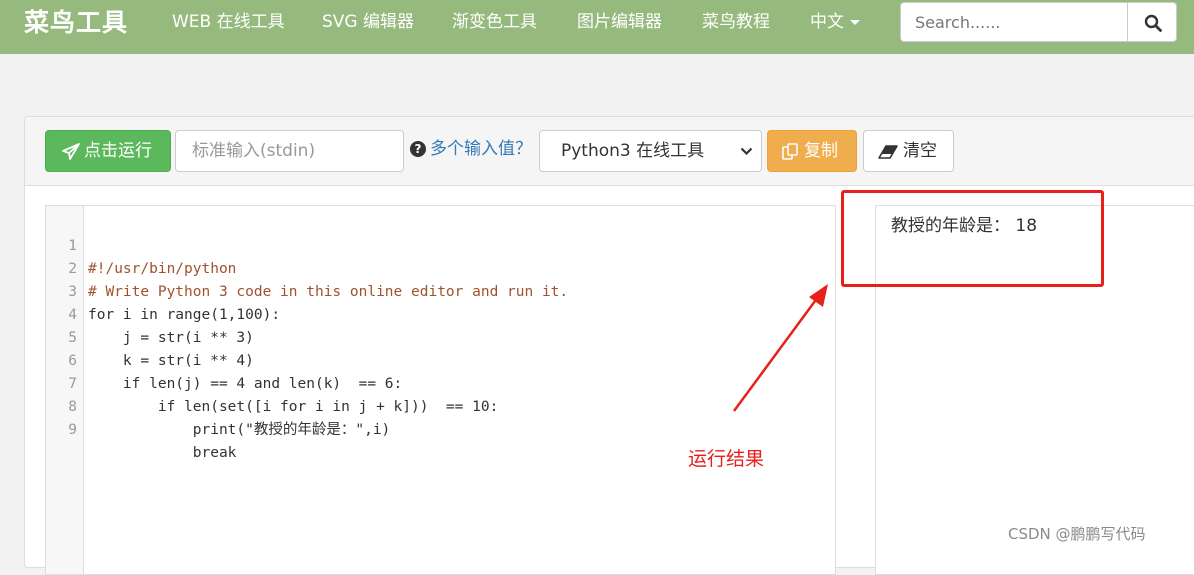 This screenshot has height=575, width=1194. Describe the element at coordinates (141, 244) in the screenshot. I see `code-line-1: 1 #!/usr/bin/python` at that location.